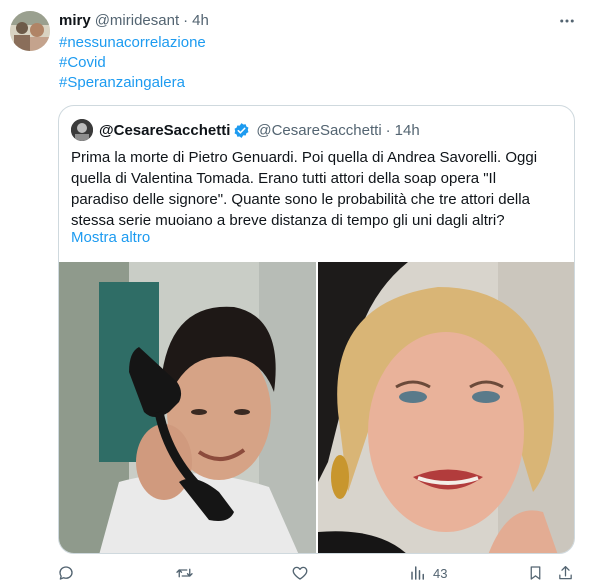 This screenshot has height=588, width=612. I want to click on retweet-icon, so click(184, 573).